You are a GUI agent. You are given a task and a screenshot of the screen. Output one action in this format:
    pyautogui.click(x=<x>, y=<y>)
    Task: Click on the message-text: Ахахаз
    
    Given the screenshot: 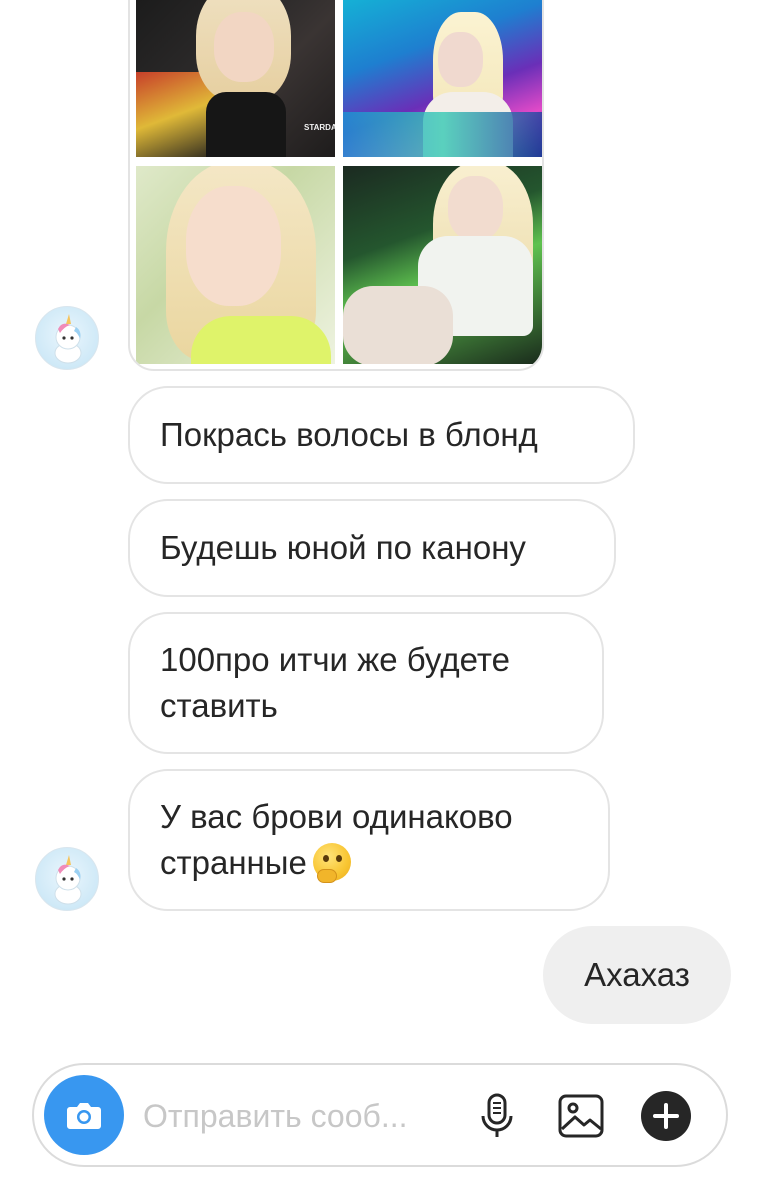 What is the action you would take?
    pyautogui.click(x=637, y=974)
    